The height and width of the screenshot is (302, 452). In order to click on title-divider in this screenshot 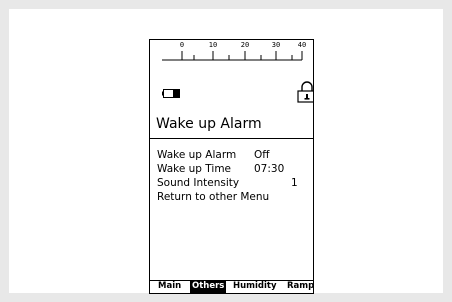, I will do `click(231, 138)`.